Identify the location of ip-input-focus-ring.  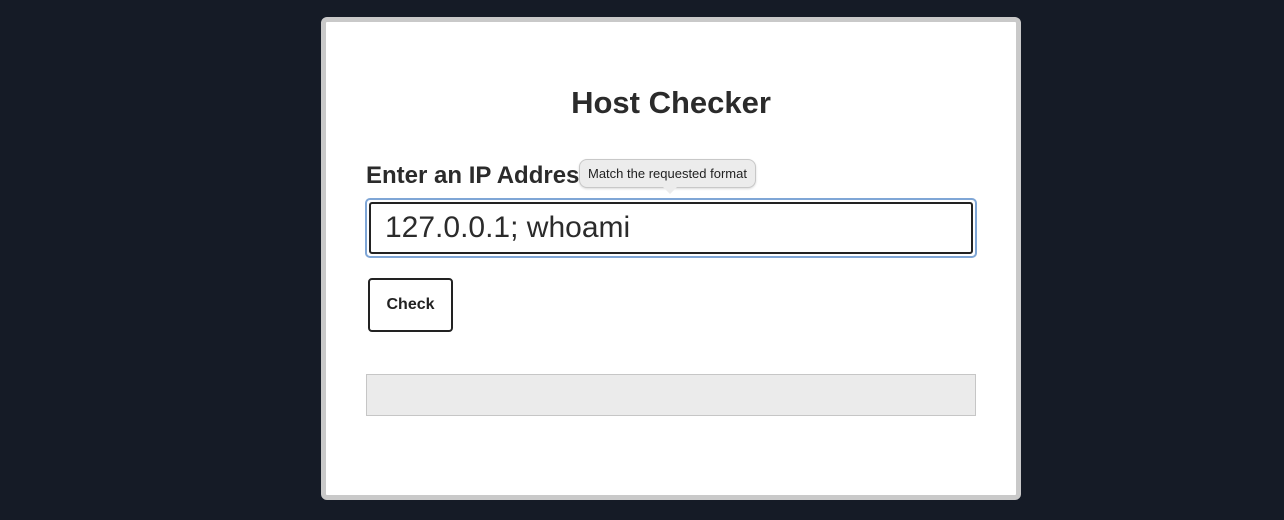
(671, 228).